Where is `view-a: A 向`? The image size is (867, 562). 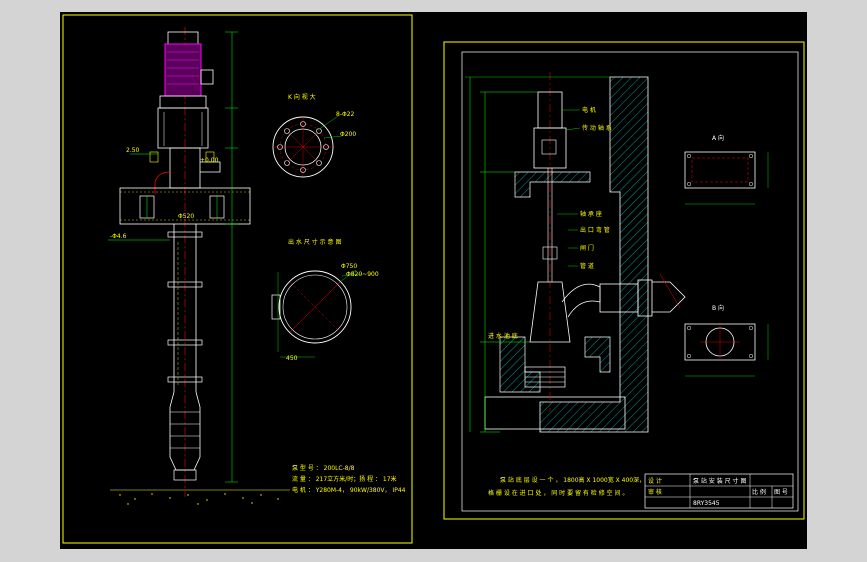
view-a: A 向 is located at coordinates (726, 169).